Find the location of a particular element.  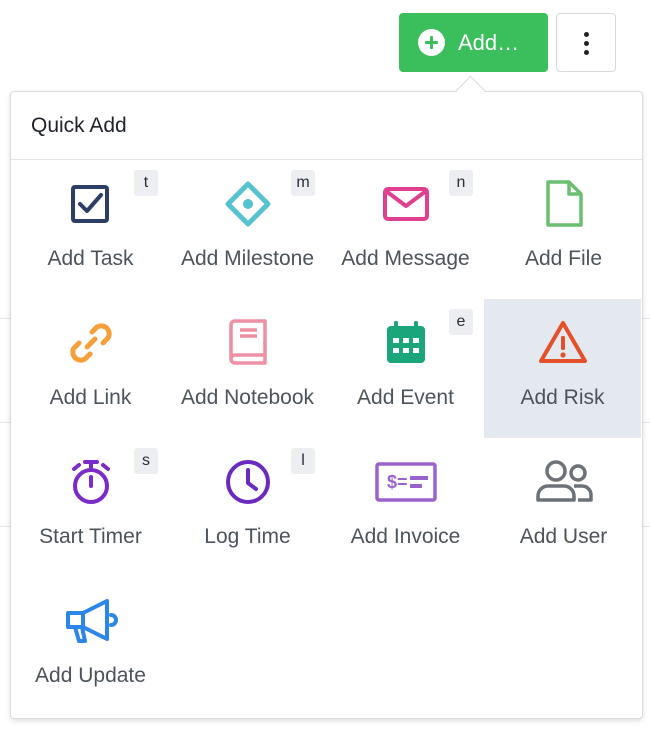

quick-add-invoice: $= Add Invoice is located at coordinates (405, 507).